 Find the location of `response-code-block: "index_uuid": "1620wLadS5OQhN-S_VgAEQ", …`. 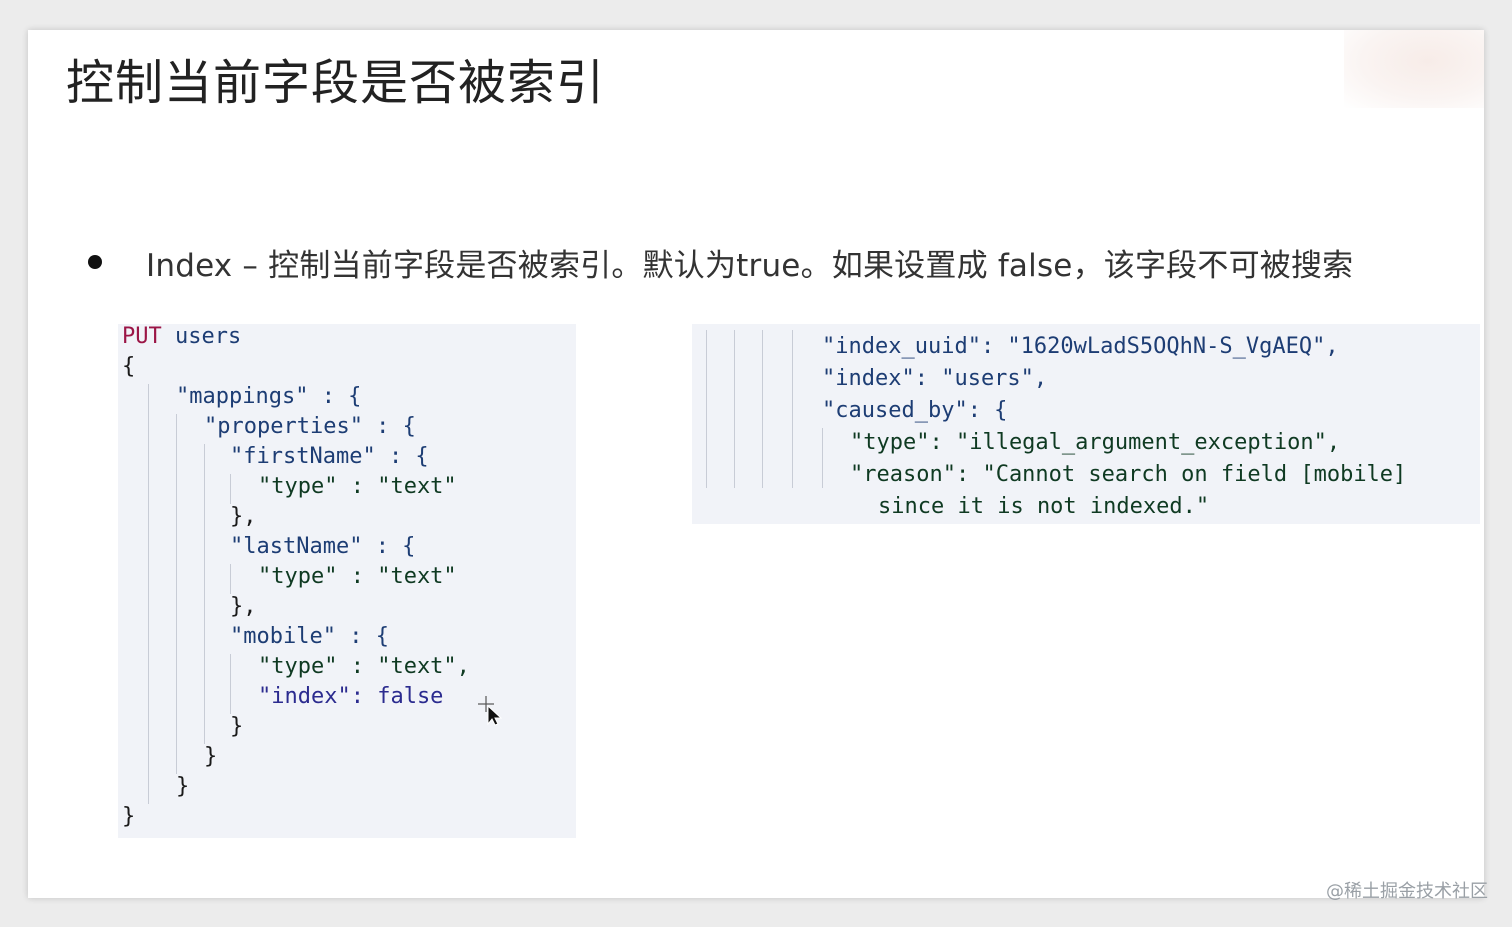

response-code-block: "index_uuid": "1620wLadS5OQhN-S_VgAEQ", … is located at coordinates (1086, 424).